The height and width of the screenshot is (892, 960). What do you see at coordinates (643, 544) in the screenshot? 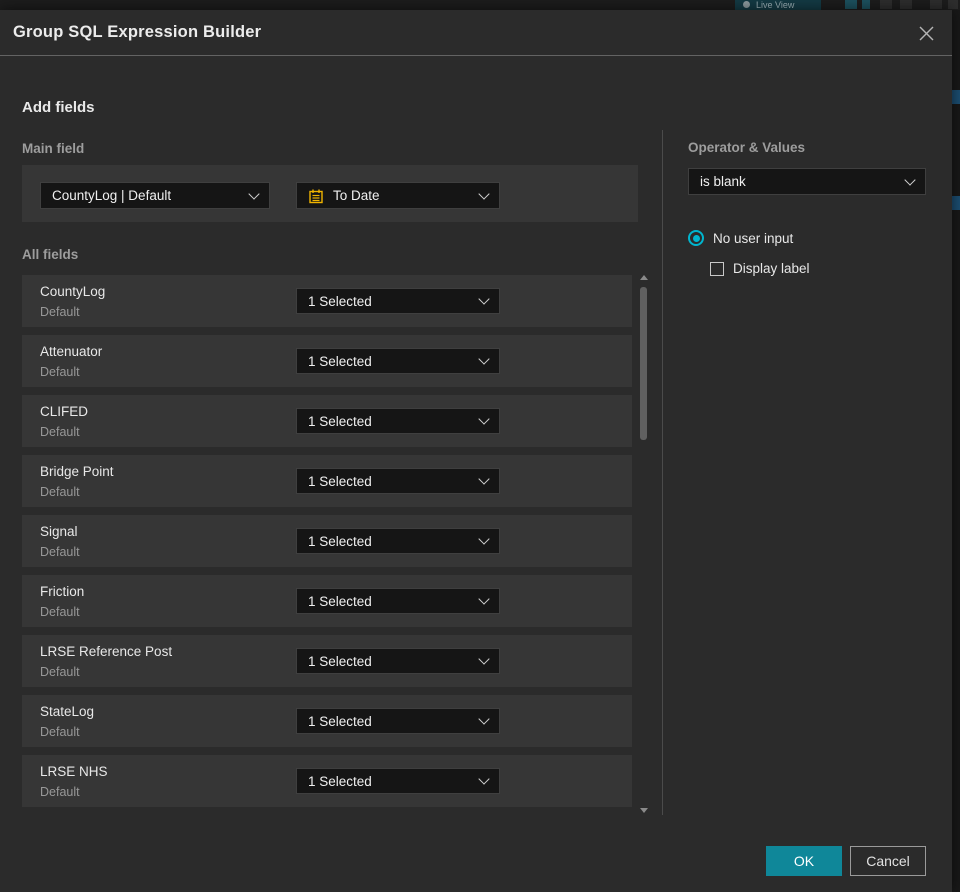
I see `list-scrollbar` at bounding box center [643, 544].